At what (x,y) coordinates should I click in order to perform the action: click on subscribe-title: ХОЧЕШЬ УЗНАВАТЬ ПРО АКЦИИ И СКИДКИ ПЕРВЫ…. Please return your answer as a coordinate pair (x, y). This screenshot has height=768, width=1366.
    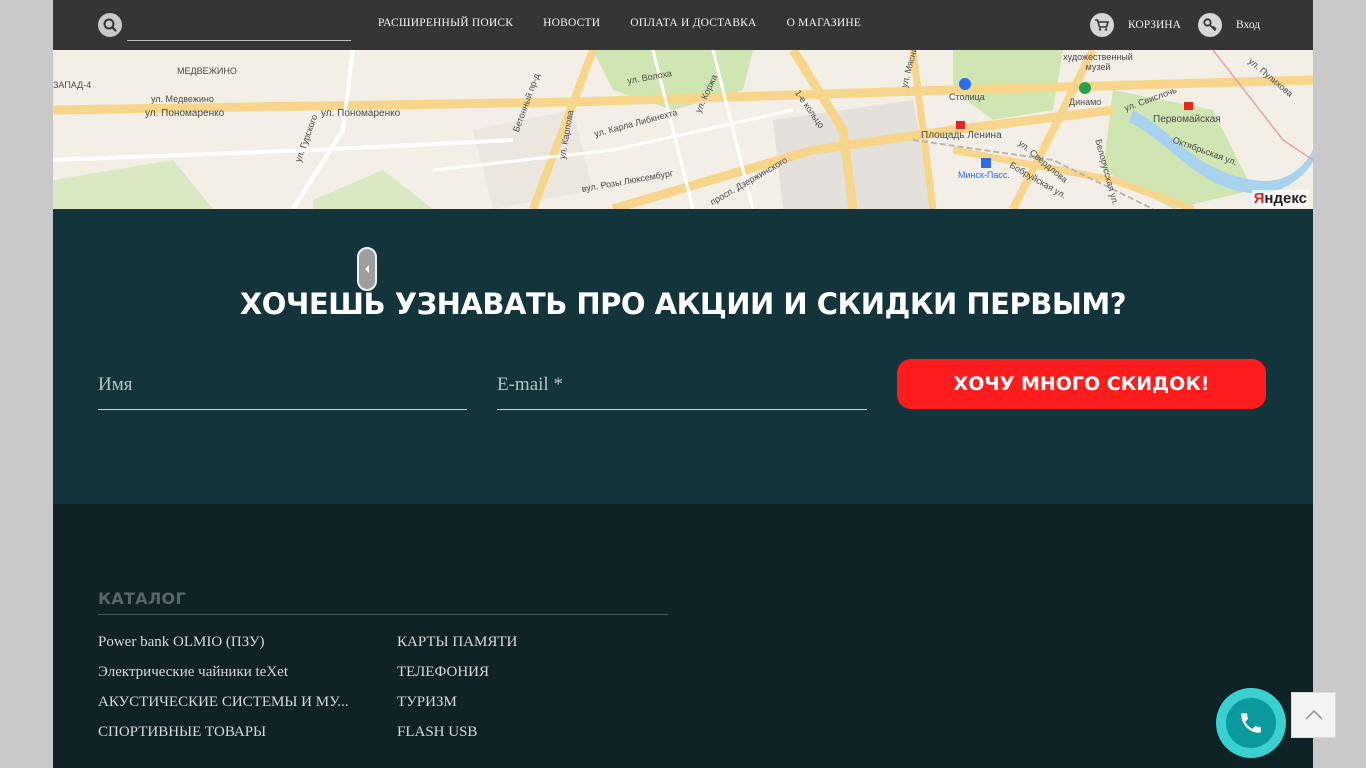
    Looking at the image, I should click on (683, 304).